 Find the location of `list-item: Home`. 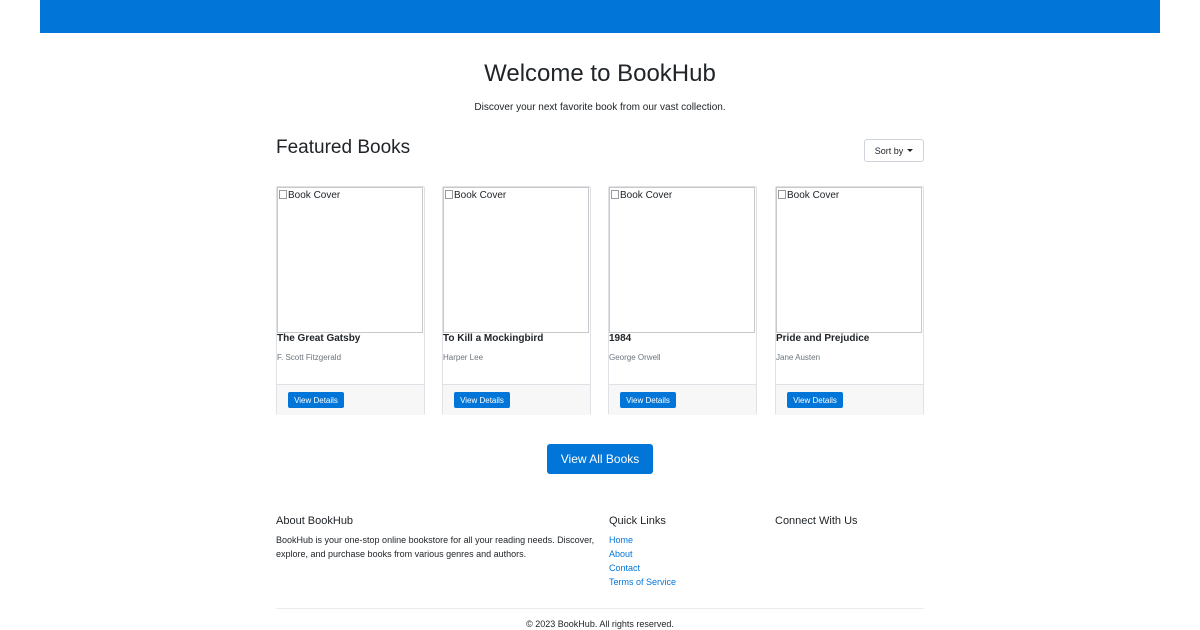

list-item: Home is located at coordinates (642, 540).